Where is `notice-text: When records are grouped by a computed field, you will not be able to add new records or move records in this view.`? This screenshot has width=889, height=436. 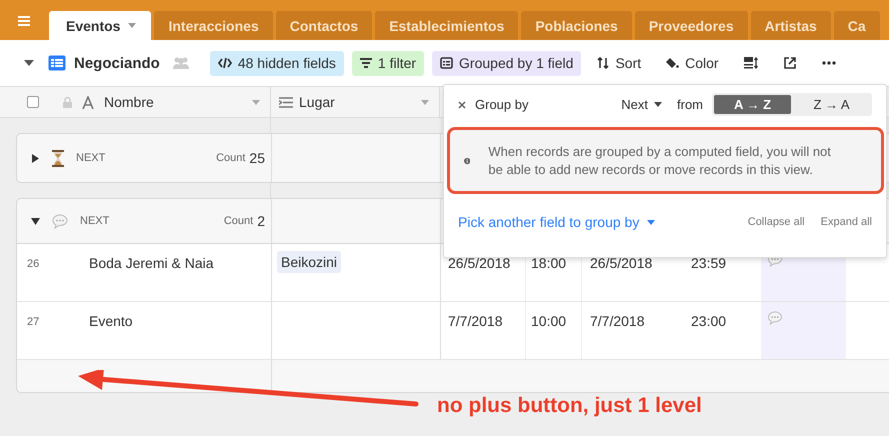 notice-text: When records are grouped by a computed field, you will not be able to add new records or move records in this view. is located at coordinates (660, 160).